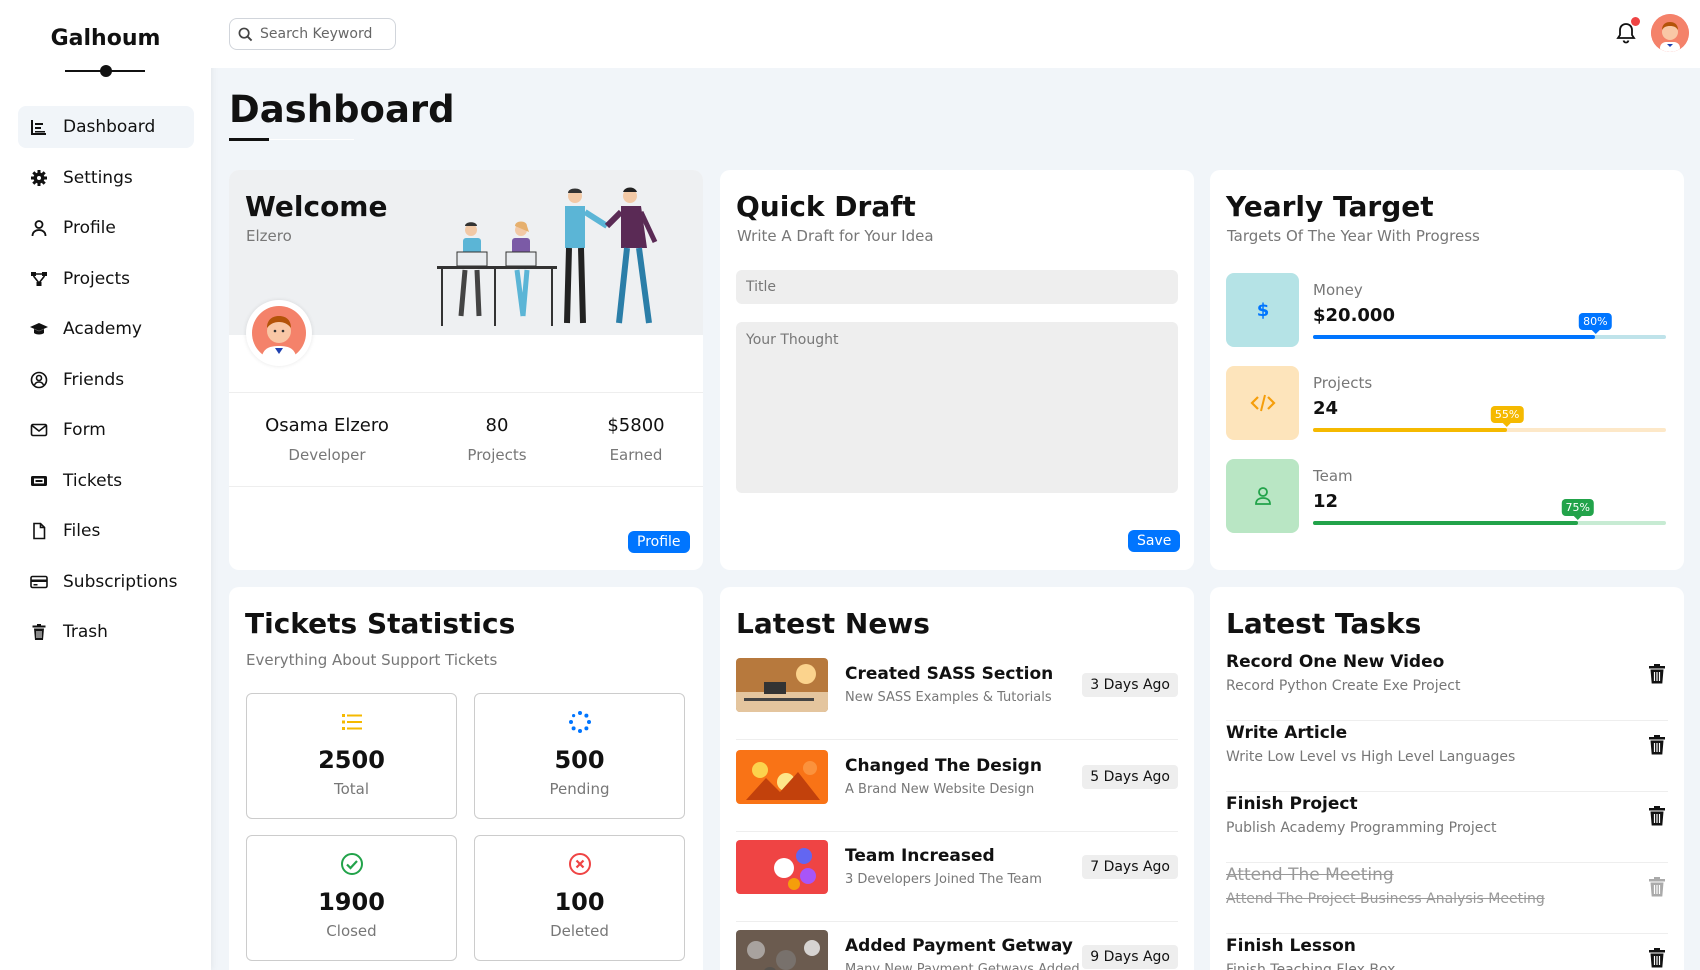 This screenshot has height=970, width=1700. I want to click on dollar-icon: $, so click(1262, 310).